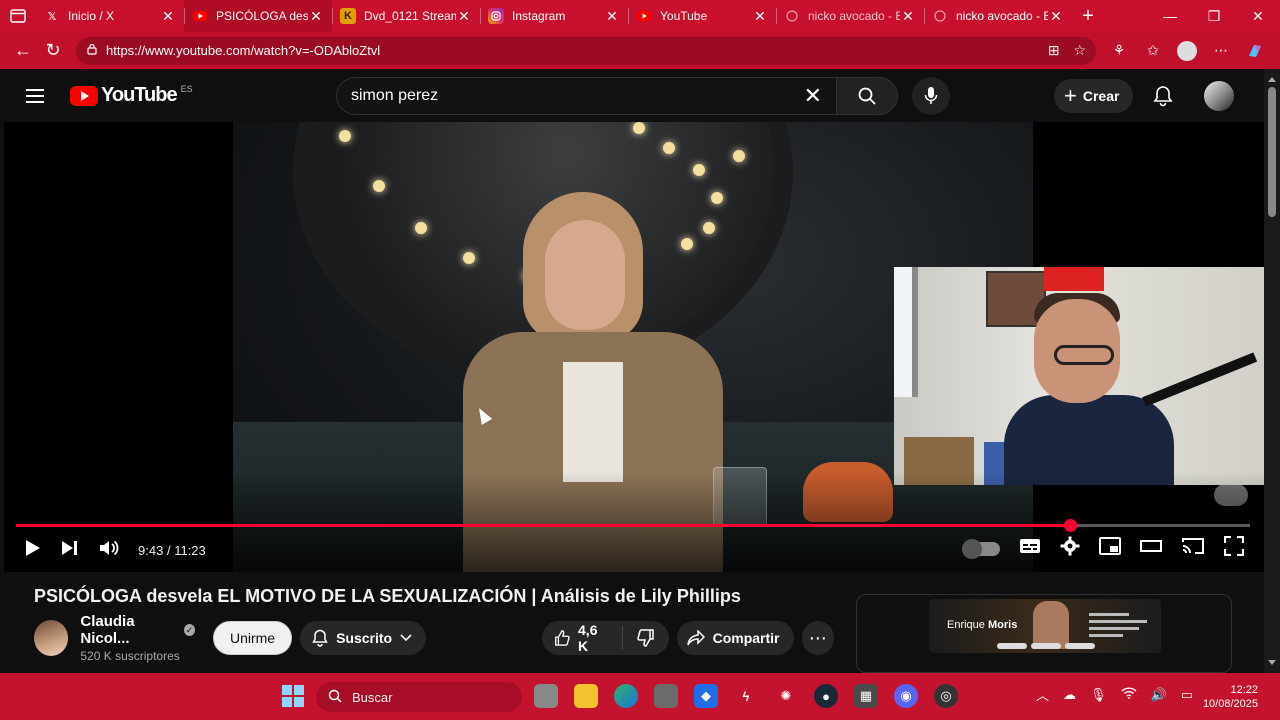  I want to click on wifi-icon, so click(1129, 694).